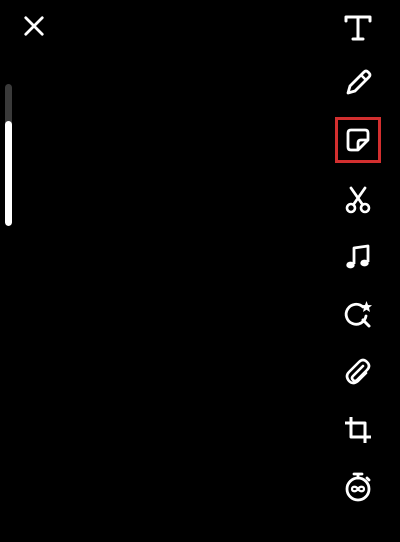 Image resolution: width=400 pixels, height=542 pixels. I want to click on text-tool-button, so click(358, 27).